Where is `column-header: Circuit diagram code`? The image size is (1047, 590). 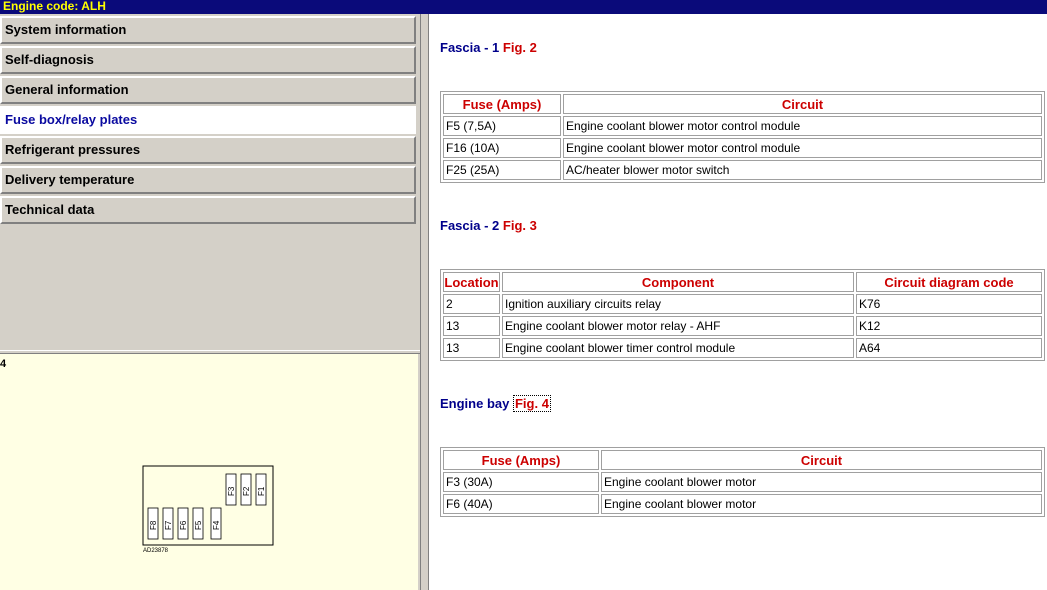 column-header: Circuit diagram code is located at coordinates (949, 282).